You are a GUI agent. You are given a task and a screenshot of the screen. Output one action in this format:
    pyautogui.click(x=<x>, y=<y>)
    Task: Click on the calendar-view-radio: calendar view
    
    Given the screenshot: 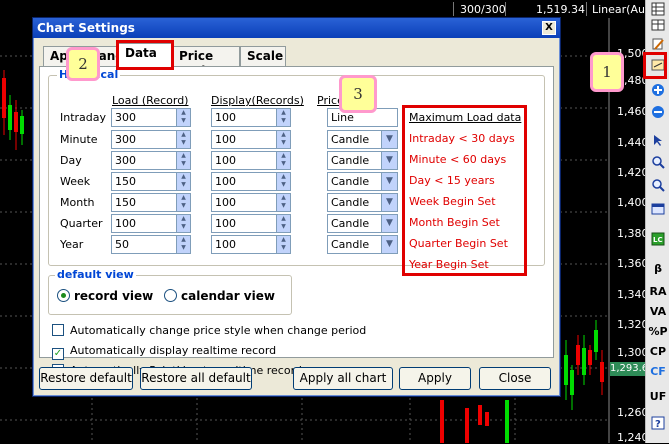 What is the action you would take?
    pyautogui.click(x=219, y=296)
    